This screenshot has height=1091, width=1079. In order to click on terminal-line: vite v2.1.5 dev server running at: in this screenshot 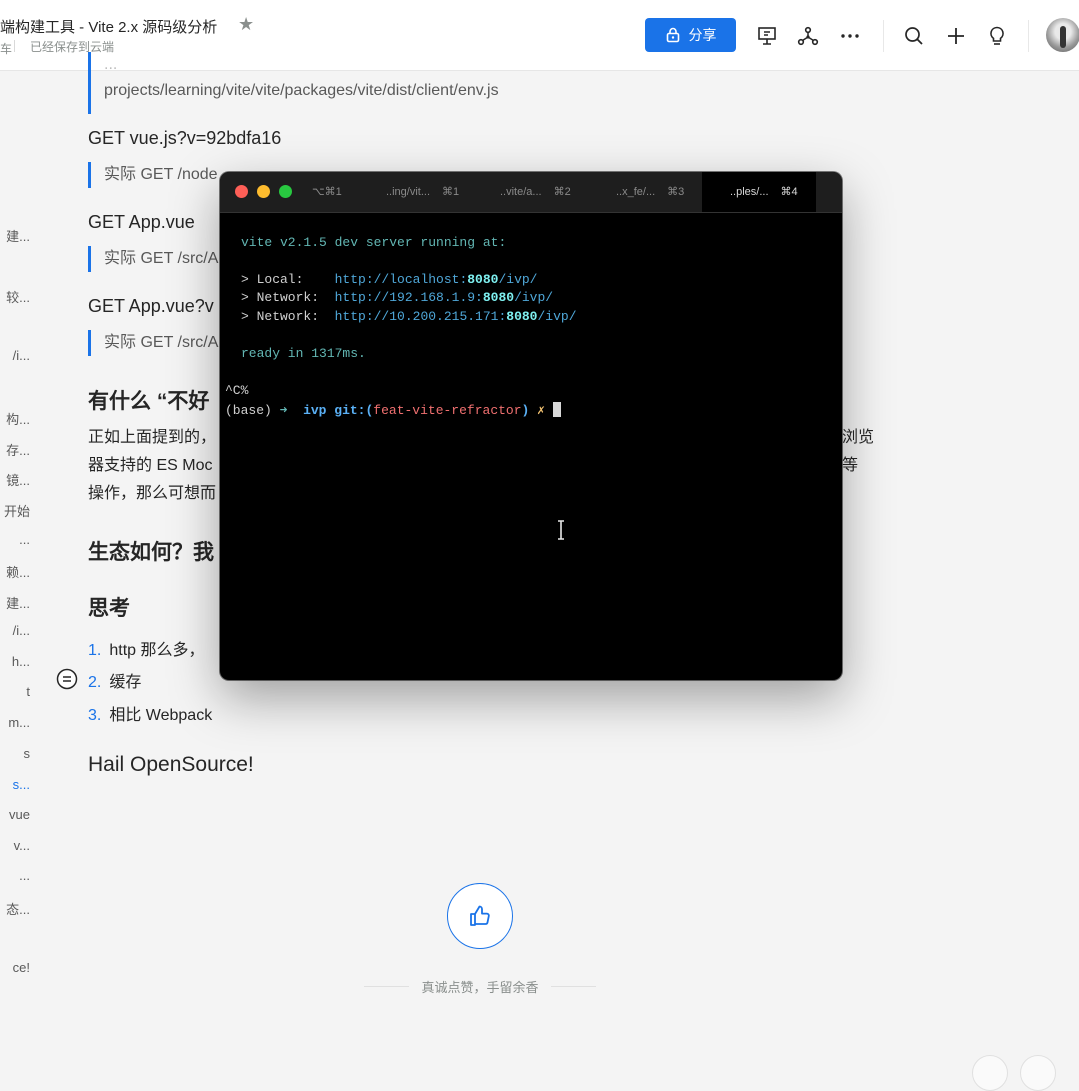, I will do `click(374, 242)`.